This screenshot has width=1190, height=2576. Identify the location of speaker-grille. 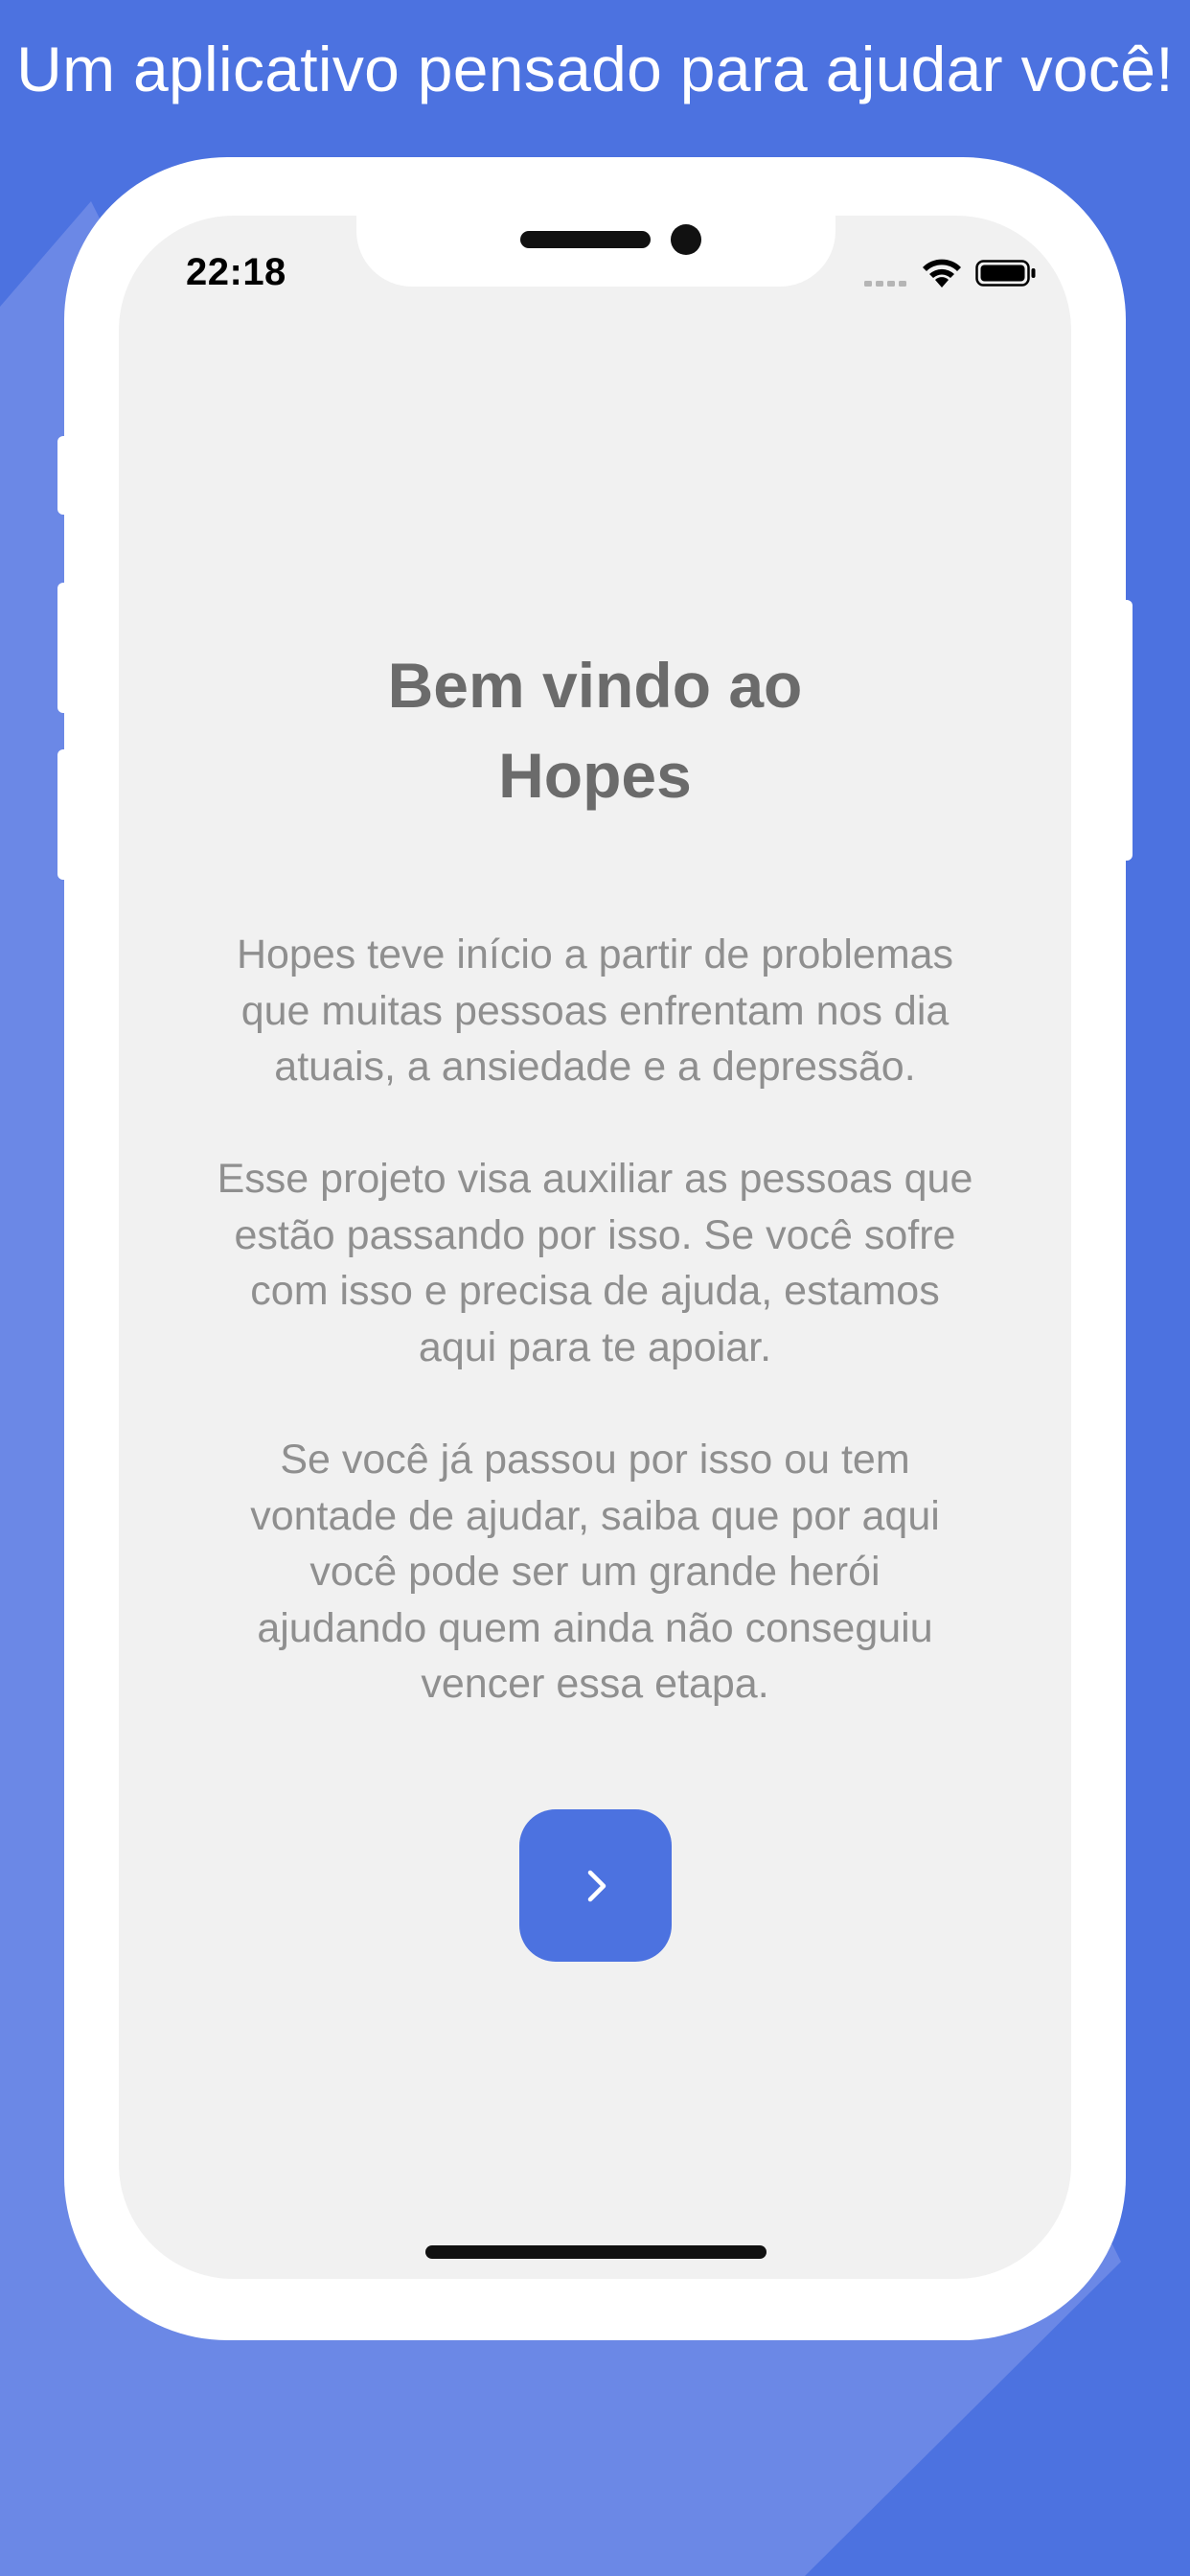
(586, 239).